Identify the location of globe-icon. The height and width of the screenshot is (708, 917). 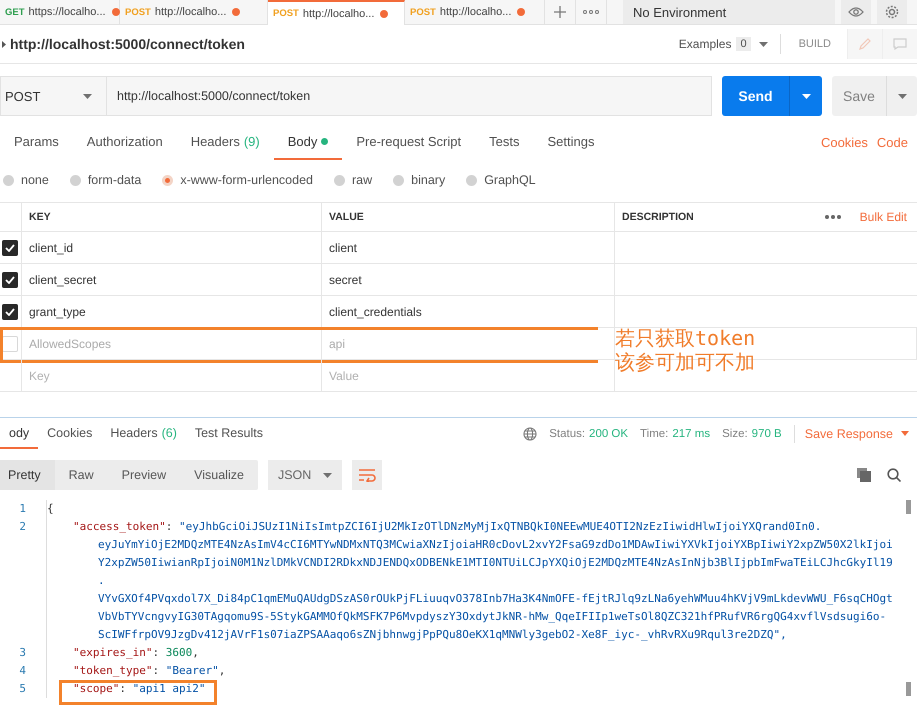
(530, 433).